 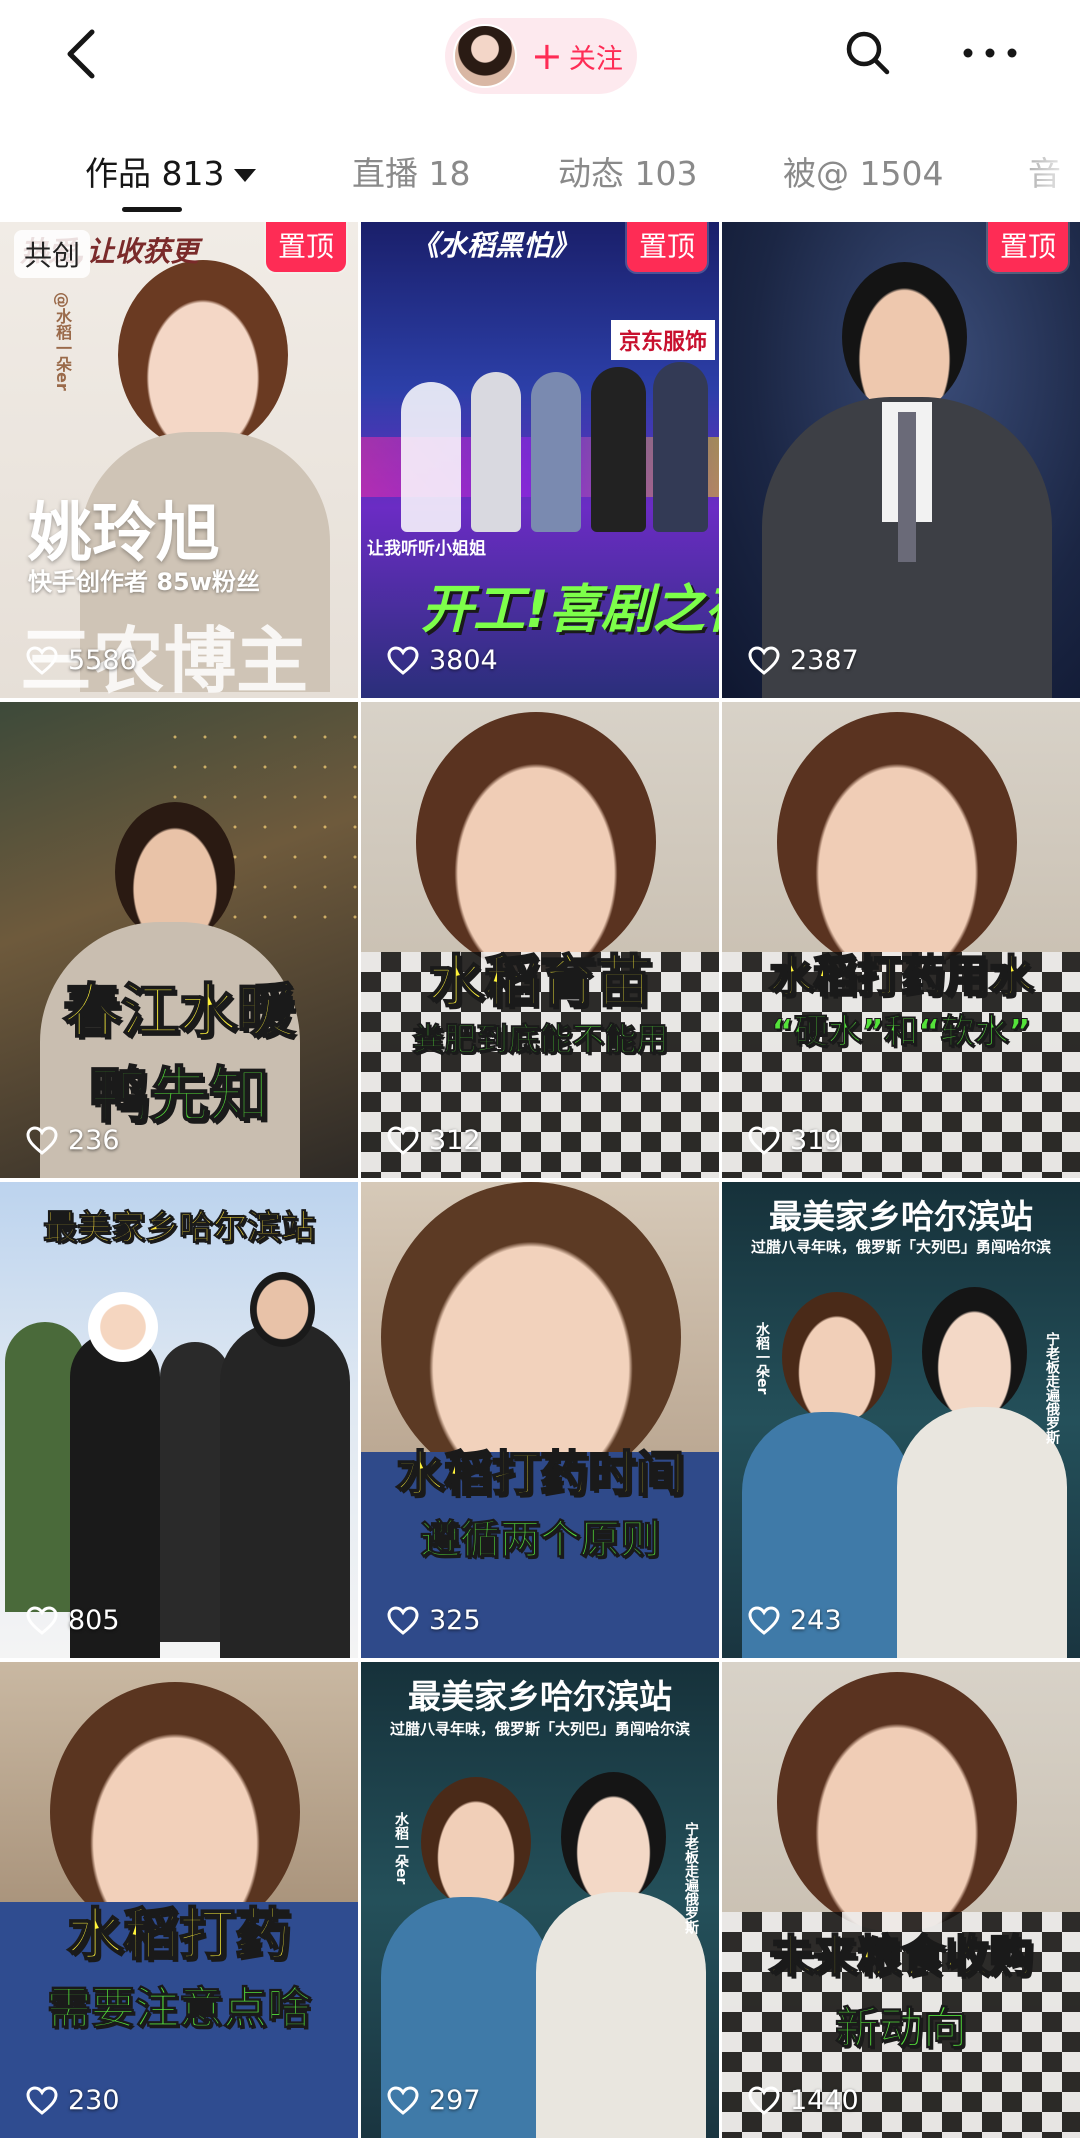 What do you see at coordinates (102, 660) in the screenshot?
I see `like-count-value: 5586` at bounding box center [102, 660].